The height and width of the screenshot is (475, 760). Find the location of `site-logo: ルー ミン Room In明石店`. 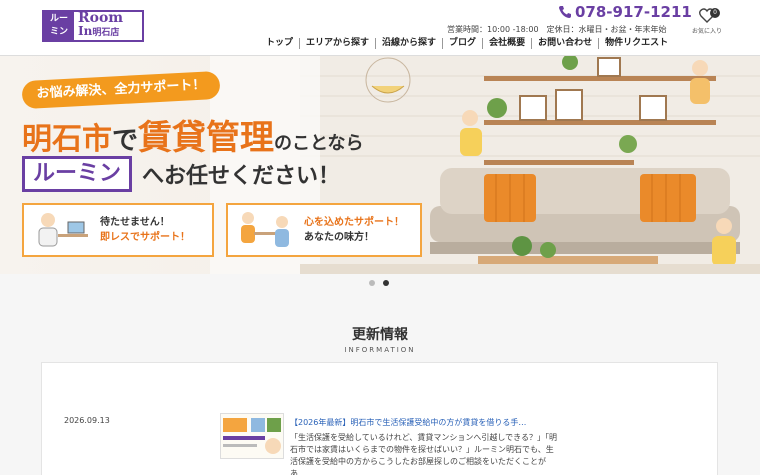

site-logo: ルー ミン Room In明石店 is located at coordinates (93, 26).